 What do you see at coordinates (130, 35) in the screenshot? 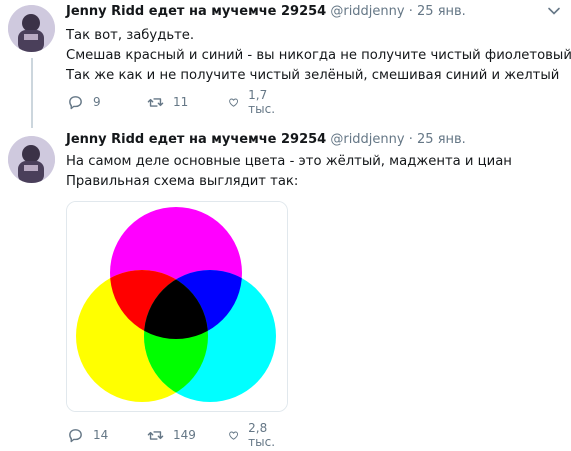
I see `tweet-line: Так вот, забудьте.` at bounding box center [130, 35].